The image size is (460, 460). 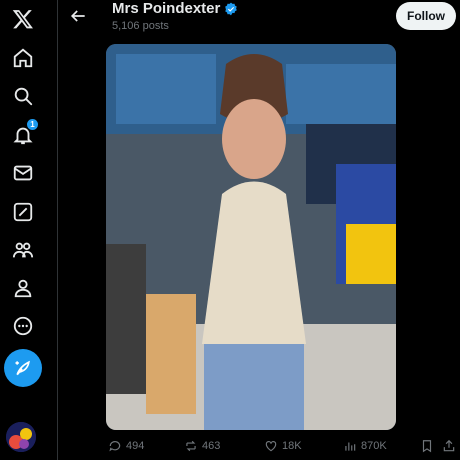 What do you see at coordinates (79, 16) in the screenshot?
I see `back-arrow-icon` at bounding box center [79, 16].